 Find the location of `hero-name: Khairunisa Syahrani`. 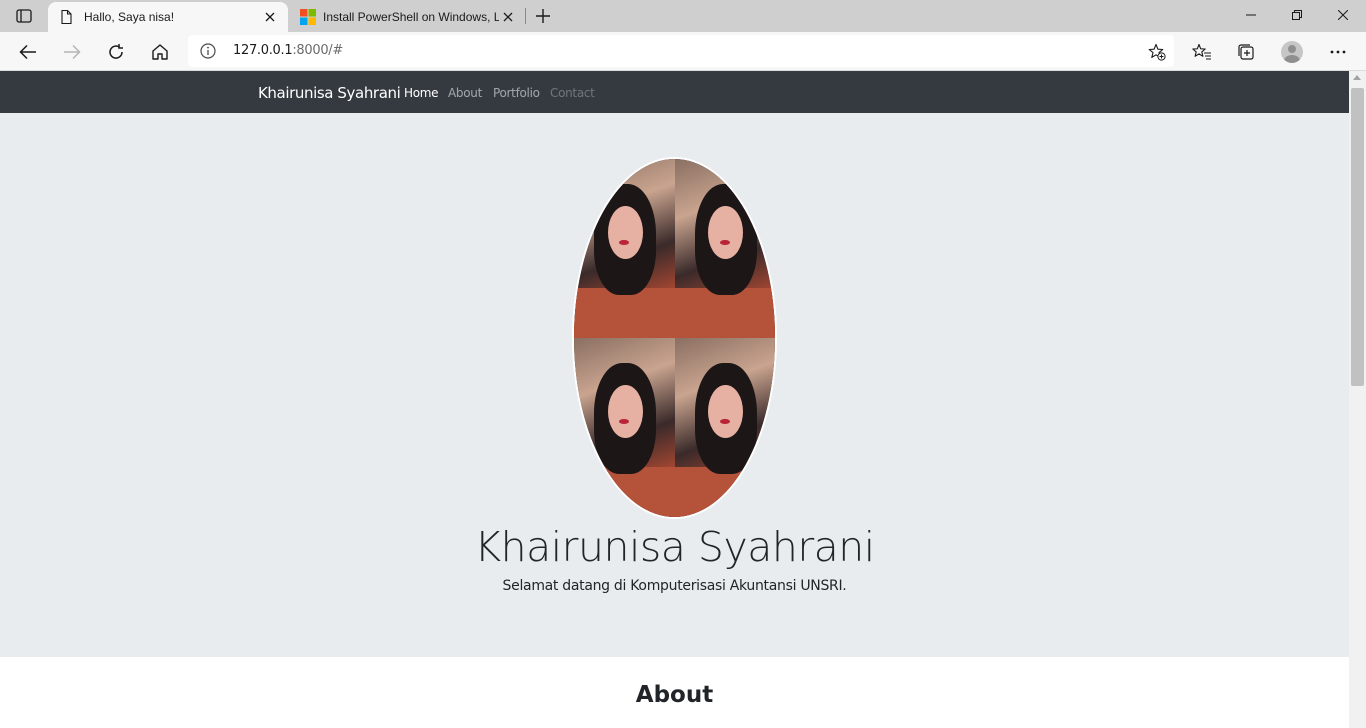

hero-name: Khairunisa Syahrani is located at coordinates (674, 547).